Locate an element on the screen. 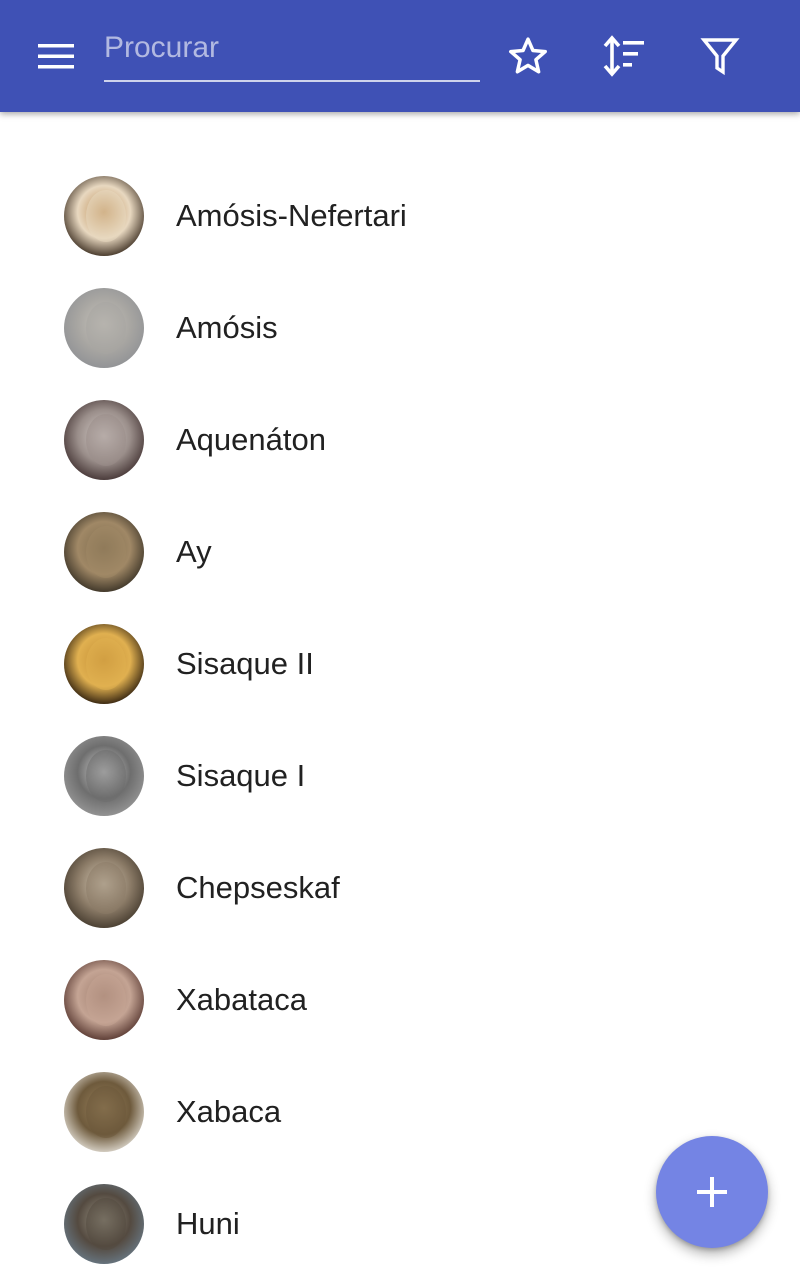 This screenshot has height=1280, width=800. search-field is located at coordinates (292, 53).